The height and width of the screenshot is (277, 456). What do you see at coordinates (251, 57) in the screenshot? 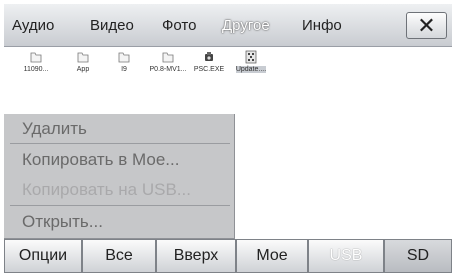
I see `update-file-icon` at bounding box center [251, 57].